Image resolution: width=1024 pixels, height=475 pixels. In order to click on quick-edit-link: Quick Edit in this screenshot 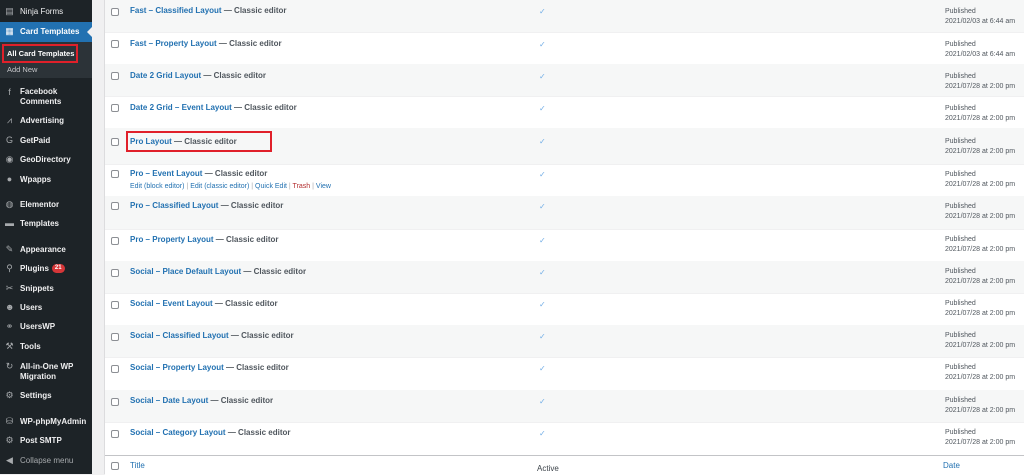, I will do `click(271, 186)`.